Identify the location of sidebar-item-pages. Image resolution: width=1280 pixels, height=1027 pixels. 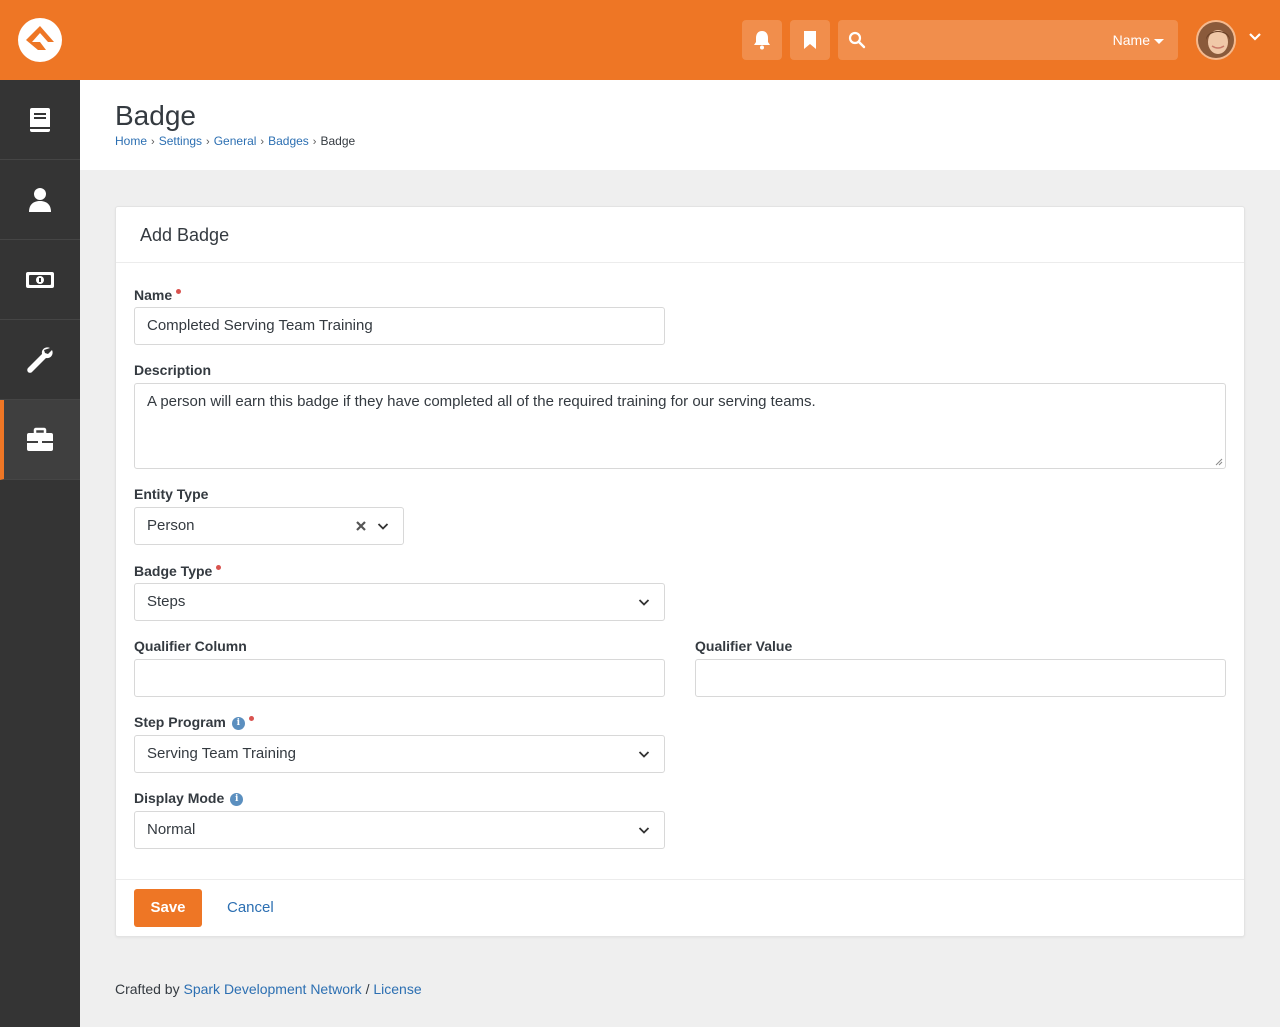
(40, 120).